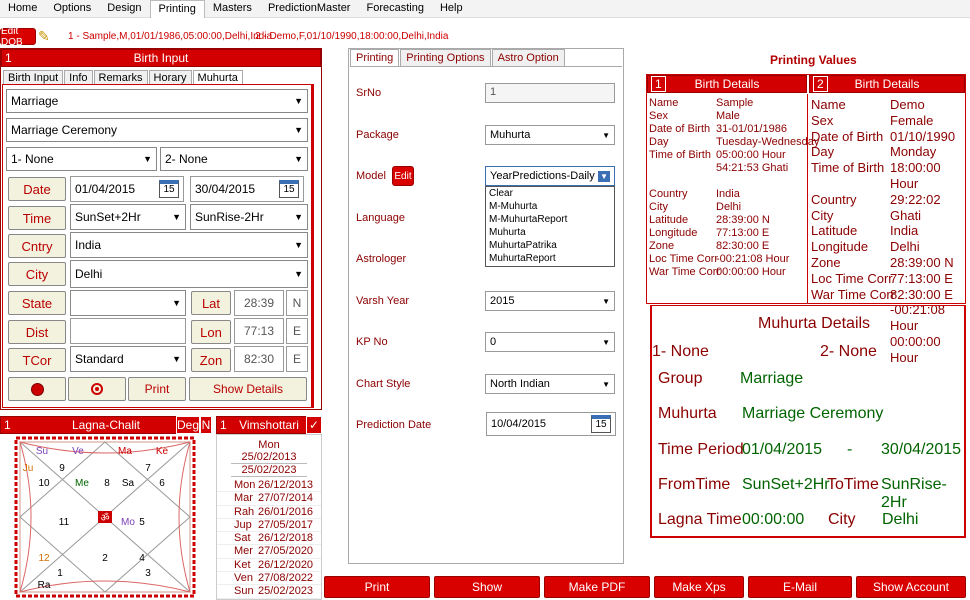 This screenshot has width=970, height=600. What do you see at coordinates (128, 359) in the screenshot?
I see `tcor-select: Standard ▼` at bounding box center [128, 359].